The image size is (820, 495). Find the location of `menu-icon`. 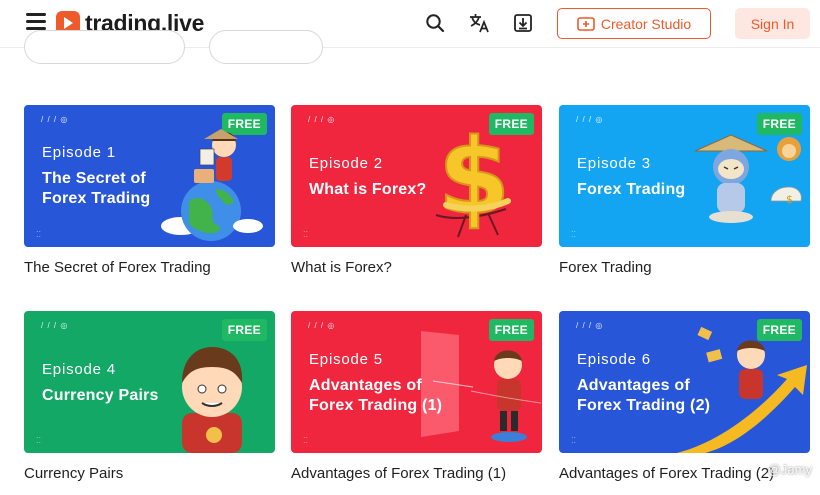

menu-icon is located at coordinates (36, 22).